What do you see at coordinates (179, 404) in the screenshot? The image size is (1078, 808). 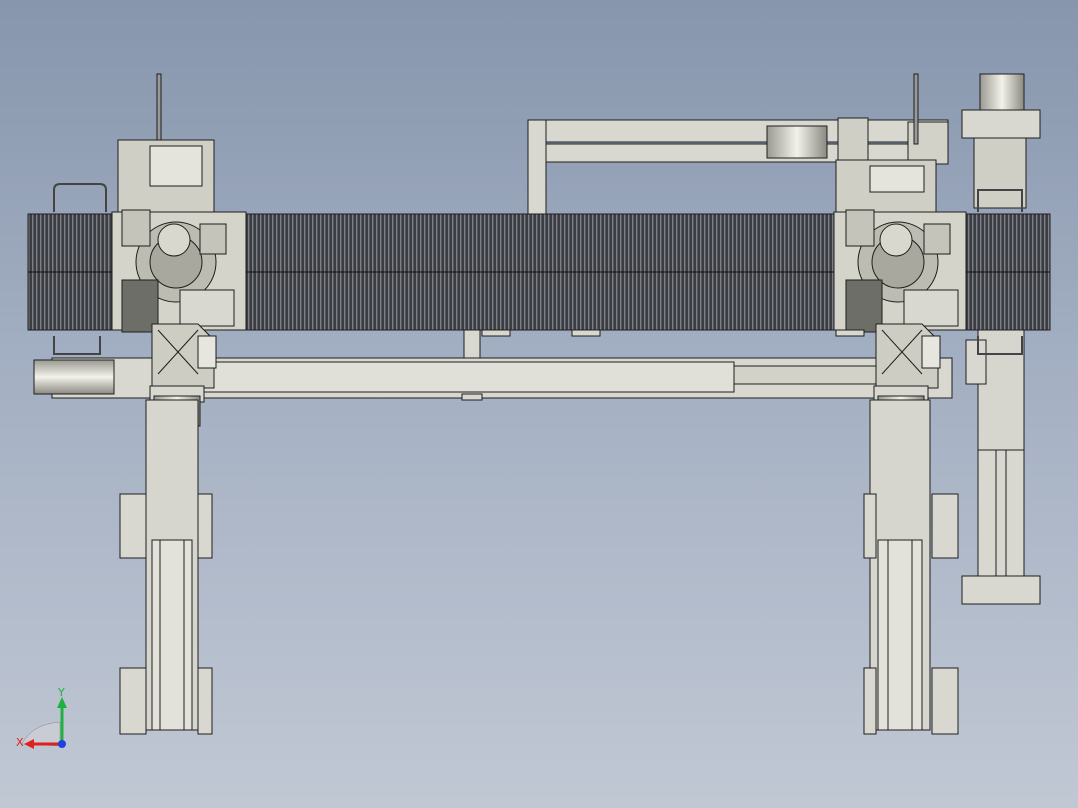 I see `robot-left` at bounding box center [179, 404].